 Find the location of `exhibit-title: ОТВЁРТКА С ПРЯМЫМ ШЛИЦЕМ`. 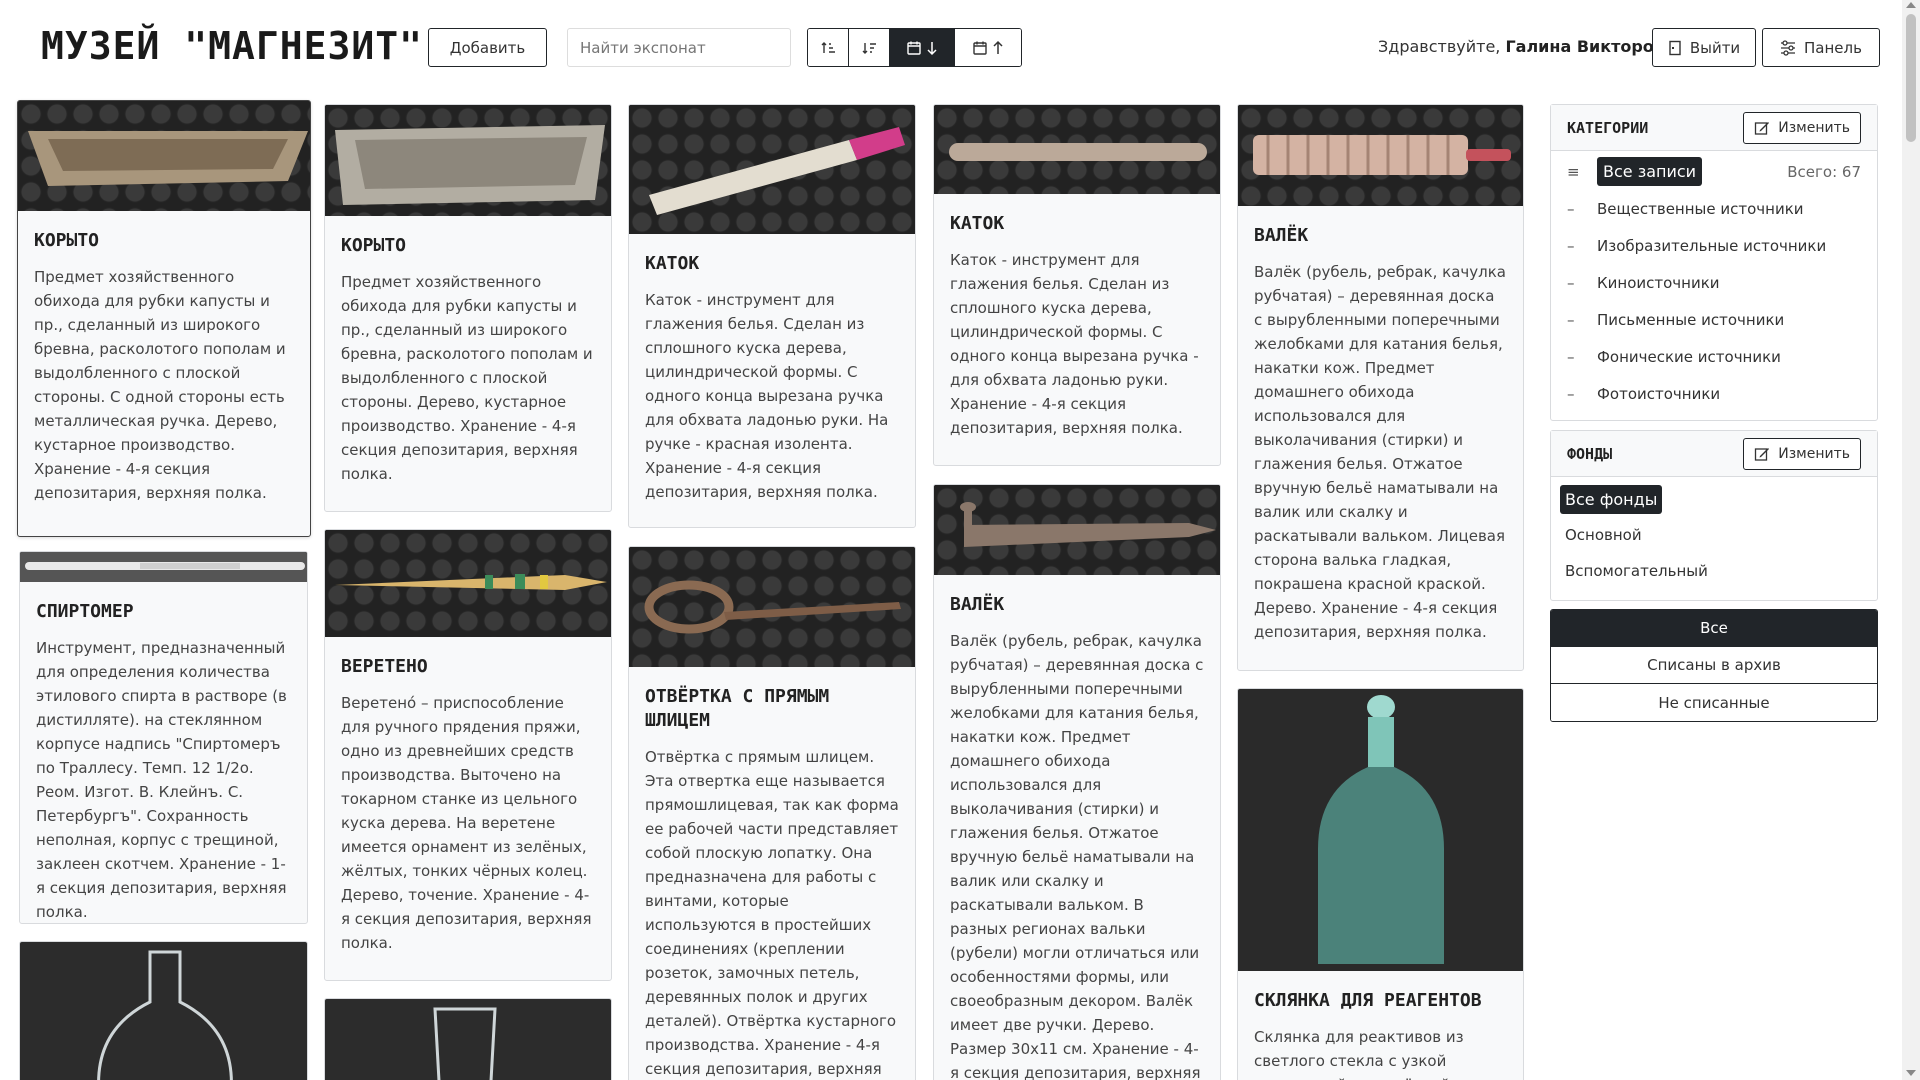

exhibit-title: ОТВЁРТКА С ПРЯМЫМ ШЛИЦЕМ is located at coordinates (737, 708).